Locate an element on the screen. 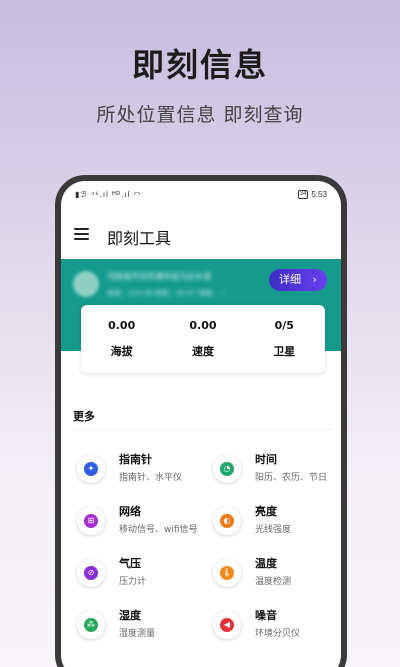 The width and height of the screenshot is (400, 667). tool-noise: ◀ 噪音 环境分贝仪 is located at coordinates (275, 629).